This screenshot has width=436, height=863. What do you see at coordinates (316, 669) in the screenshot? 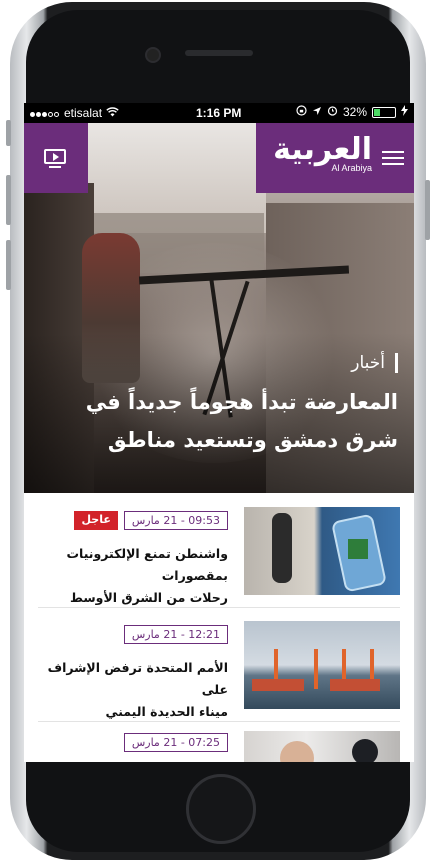
I see `thumbnail-crane` at bounding box center [316, 669].